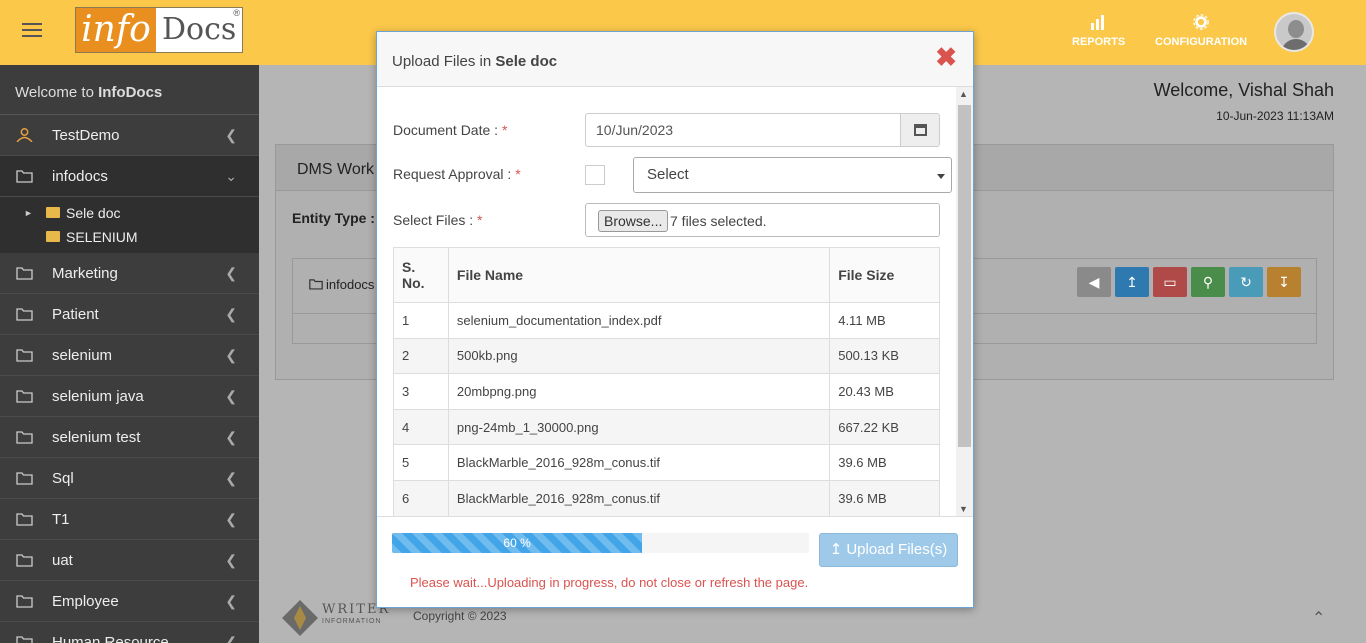  I want to click on row-sno: 4, so click(421, 427).